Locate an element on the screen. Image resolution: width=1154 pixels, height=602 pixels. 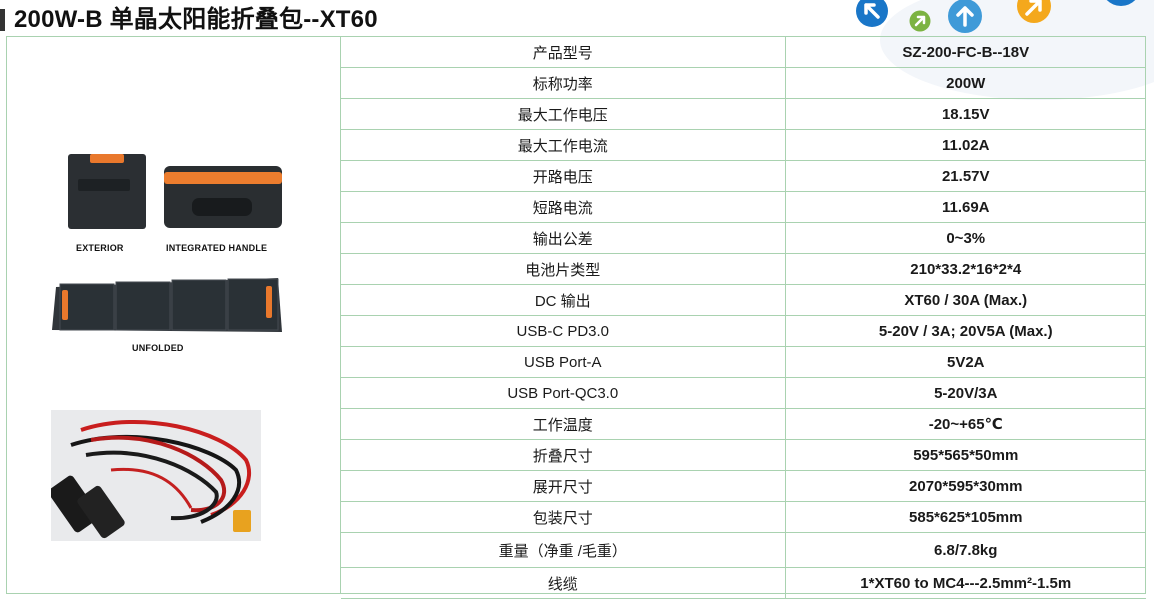
title-accent-bar is located at coordinates (2, 20).